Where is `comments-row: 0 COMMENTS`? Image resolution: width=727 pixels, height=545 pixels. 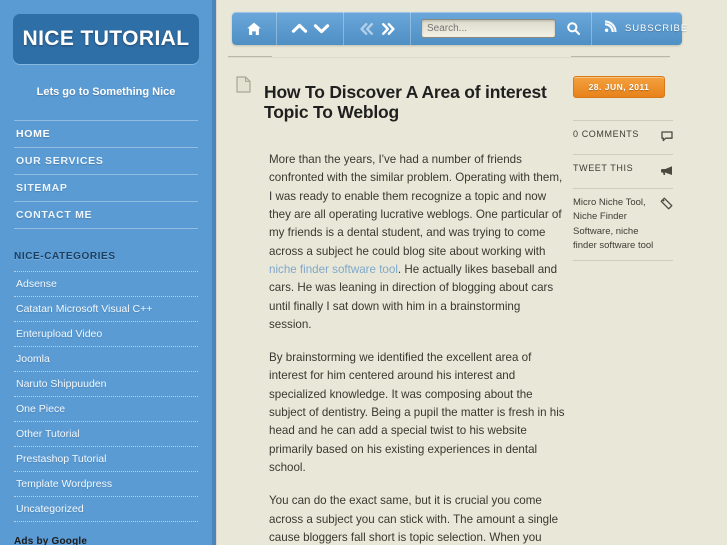
comments-row: 0 COMMENTS is located at coordinates (623, 137).